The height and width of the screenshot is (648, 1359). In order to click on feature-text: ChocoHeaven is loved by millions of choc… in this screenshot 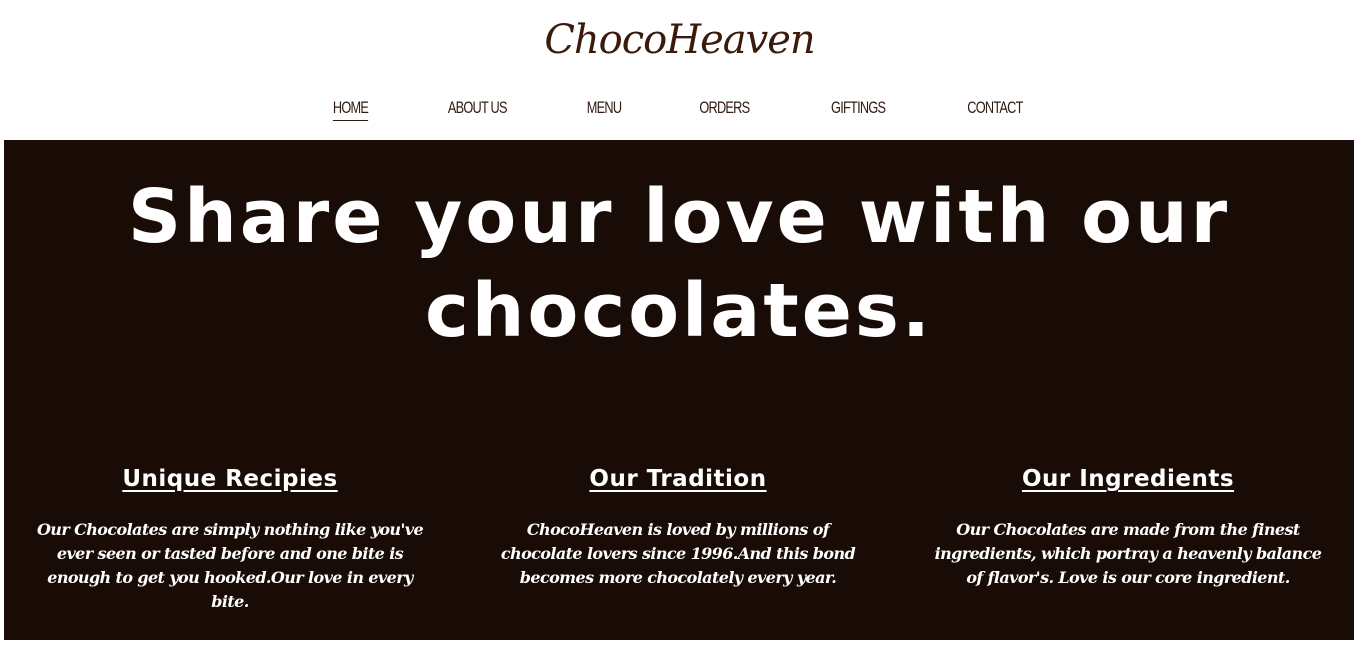, I will do `click(678, 553)`.